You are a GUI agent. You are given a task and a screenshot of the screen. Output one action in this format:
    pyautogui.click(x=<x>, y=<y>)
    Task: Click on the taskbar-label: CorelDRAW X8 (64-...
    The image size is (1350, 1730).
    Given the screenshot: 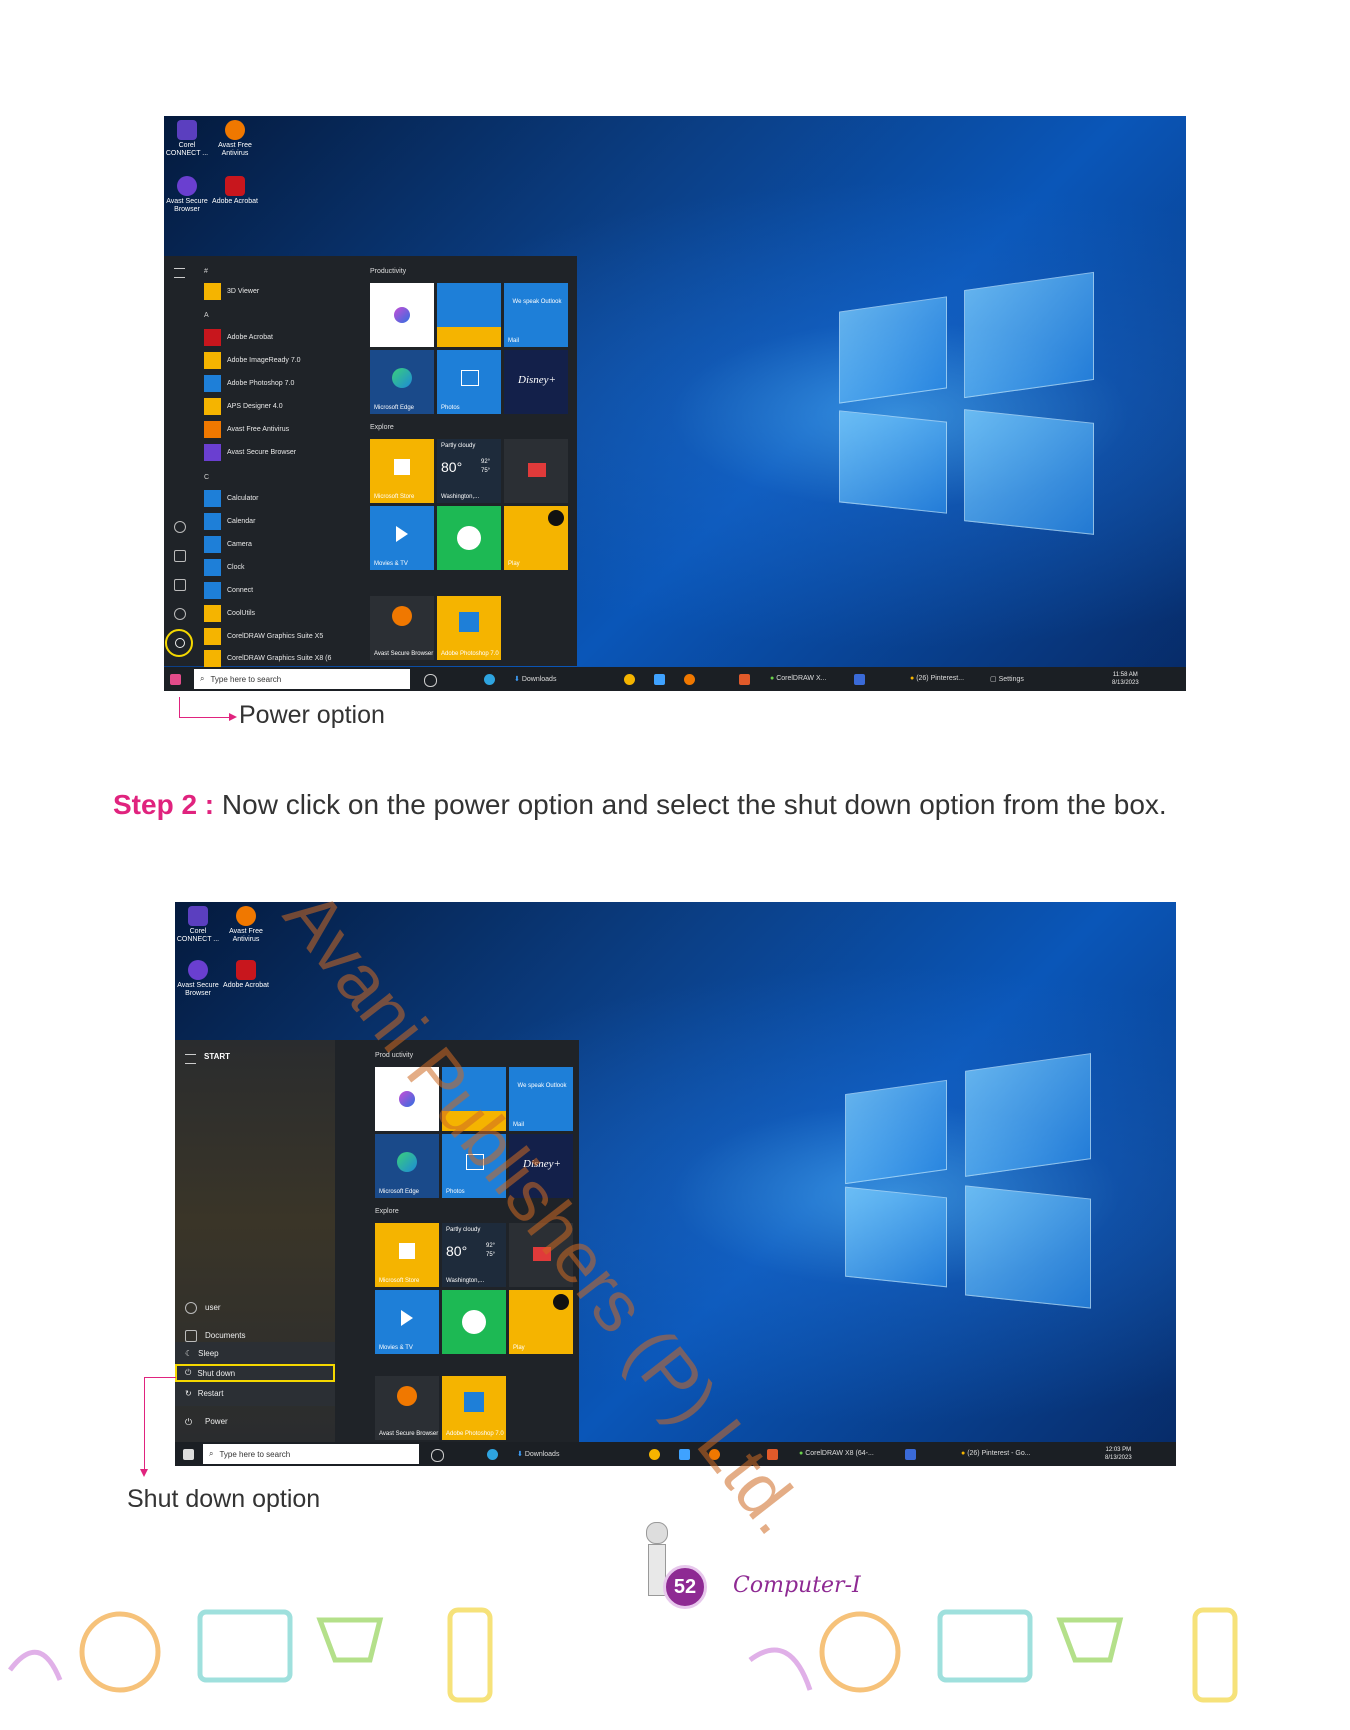 What is the action you would take?
    pyautogui.click(x=839, y=1453)
    